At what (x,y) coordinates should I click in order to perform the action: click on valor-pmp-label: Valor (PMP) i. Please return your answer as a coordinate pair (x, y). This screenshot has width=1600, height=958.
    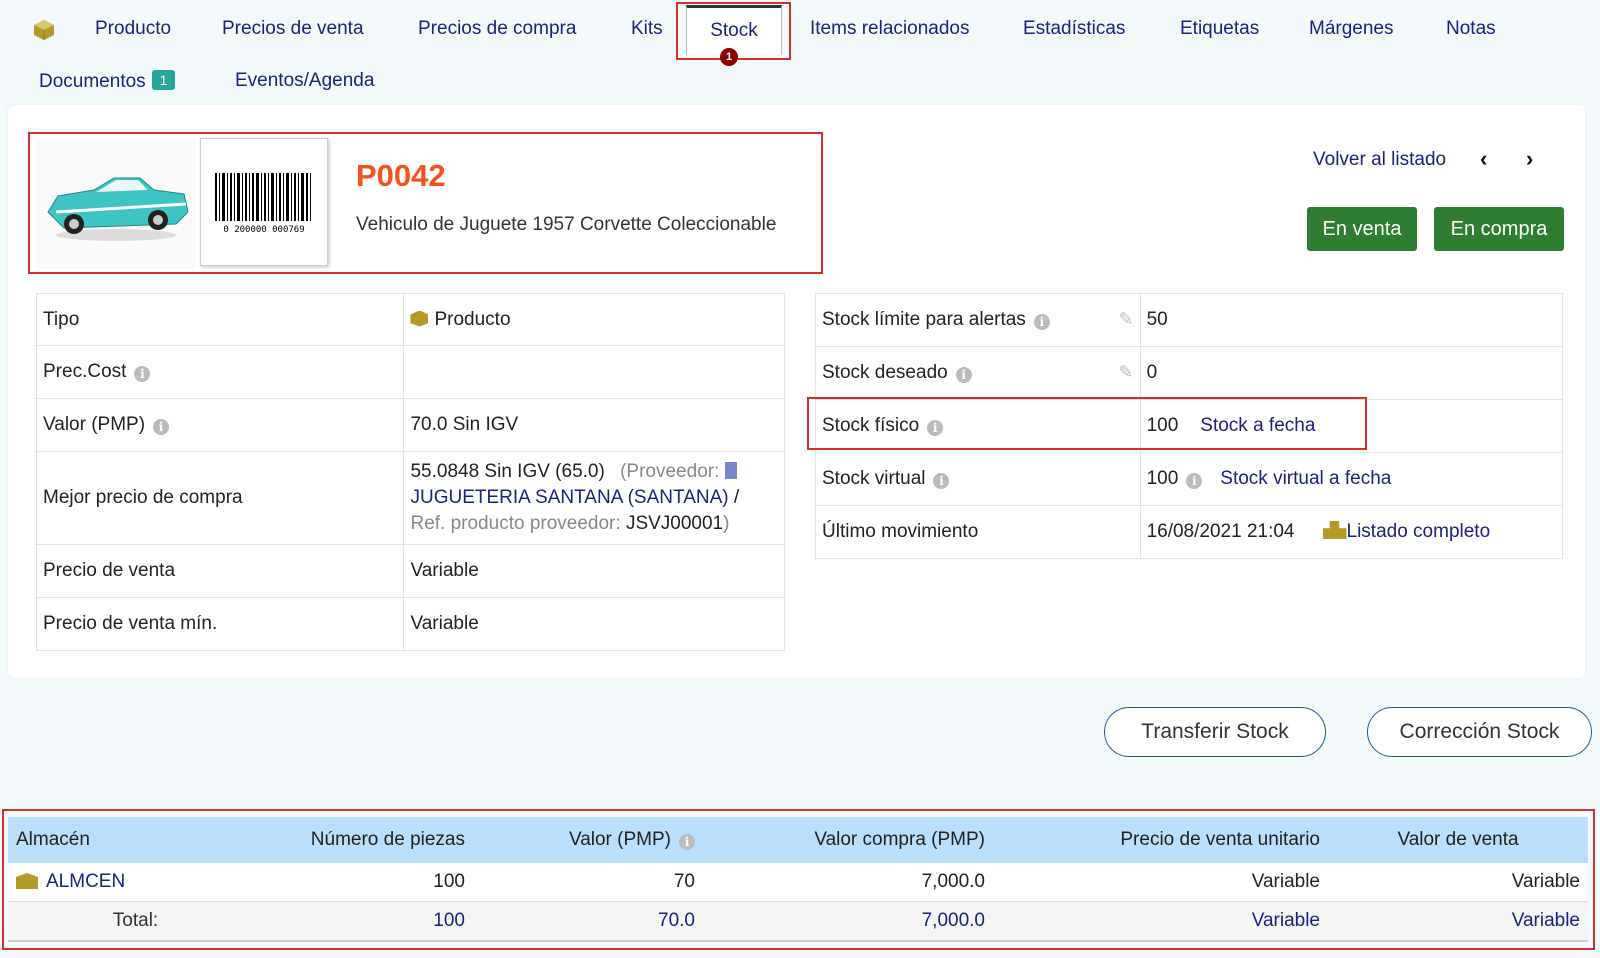
    Looking at the image, I should click on (220, 425).